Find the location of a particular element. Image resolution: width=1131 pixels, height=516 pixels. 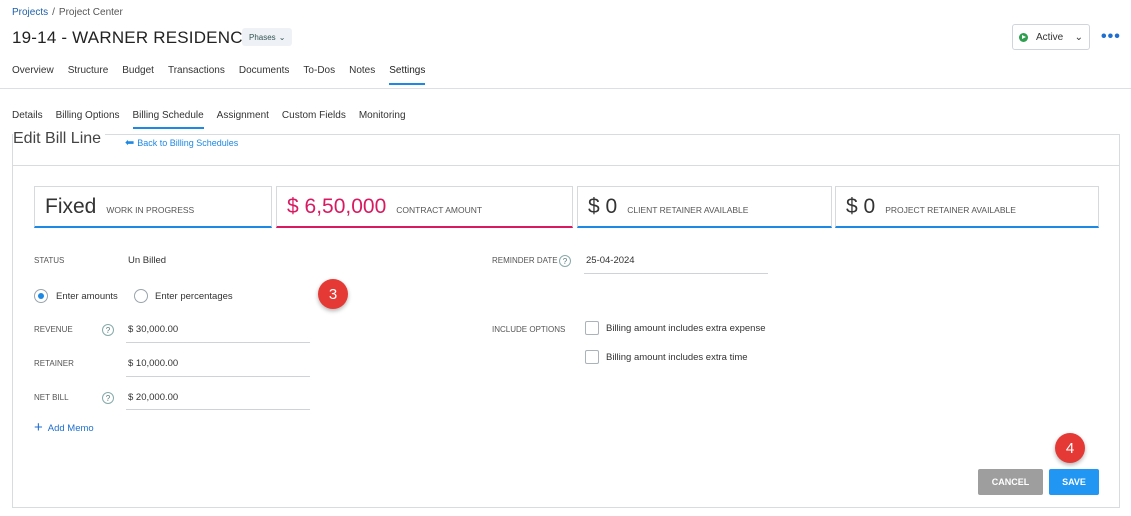

card-work-in-progress: Fixed WORK IN PROGRESS is located at coordinates (153, 207).